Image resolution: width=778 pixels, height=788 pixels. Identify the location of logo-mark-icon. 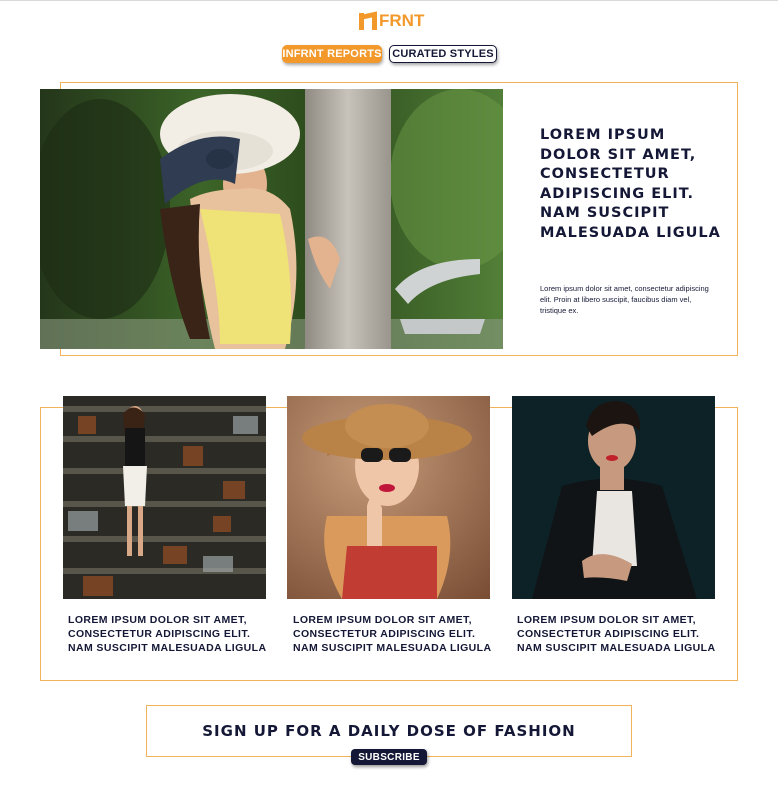
(369, 21).